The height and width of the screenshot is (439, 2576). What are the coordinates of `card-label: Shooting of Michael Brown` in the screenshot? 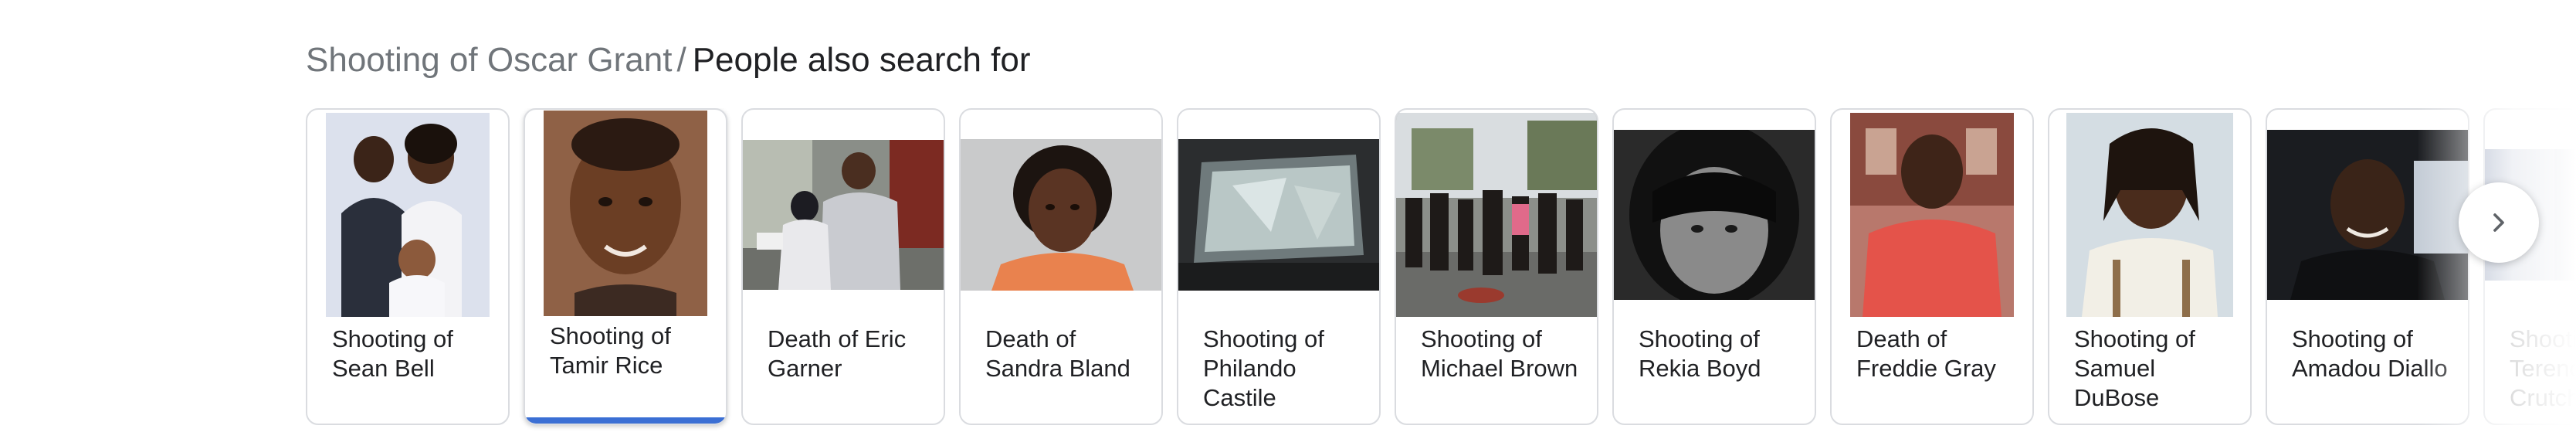 It's located at (1499, 353).